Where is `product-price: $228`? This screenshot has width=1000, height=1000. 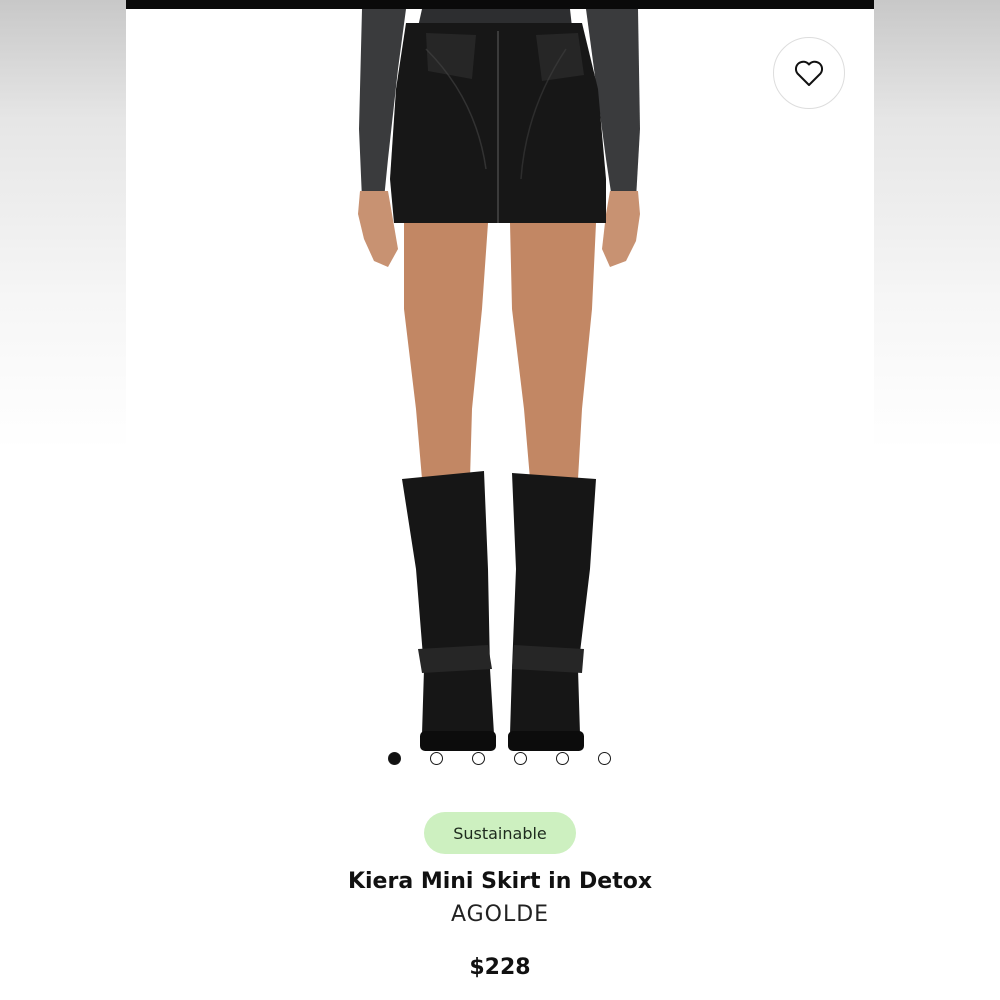 product-price: $228 is located at coordinates (500, 967).